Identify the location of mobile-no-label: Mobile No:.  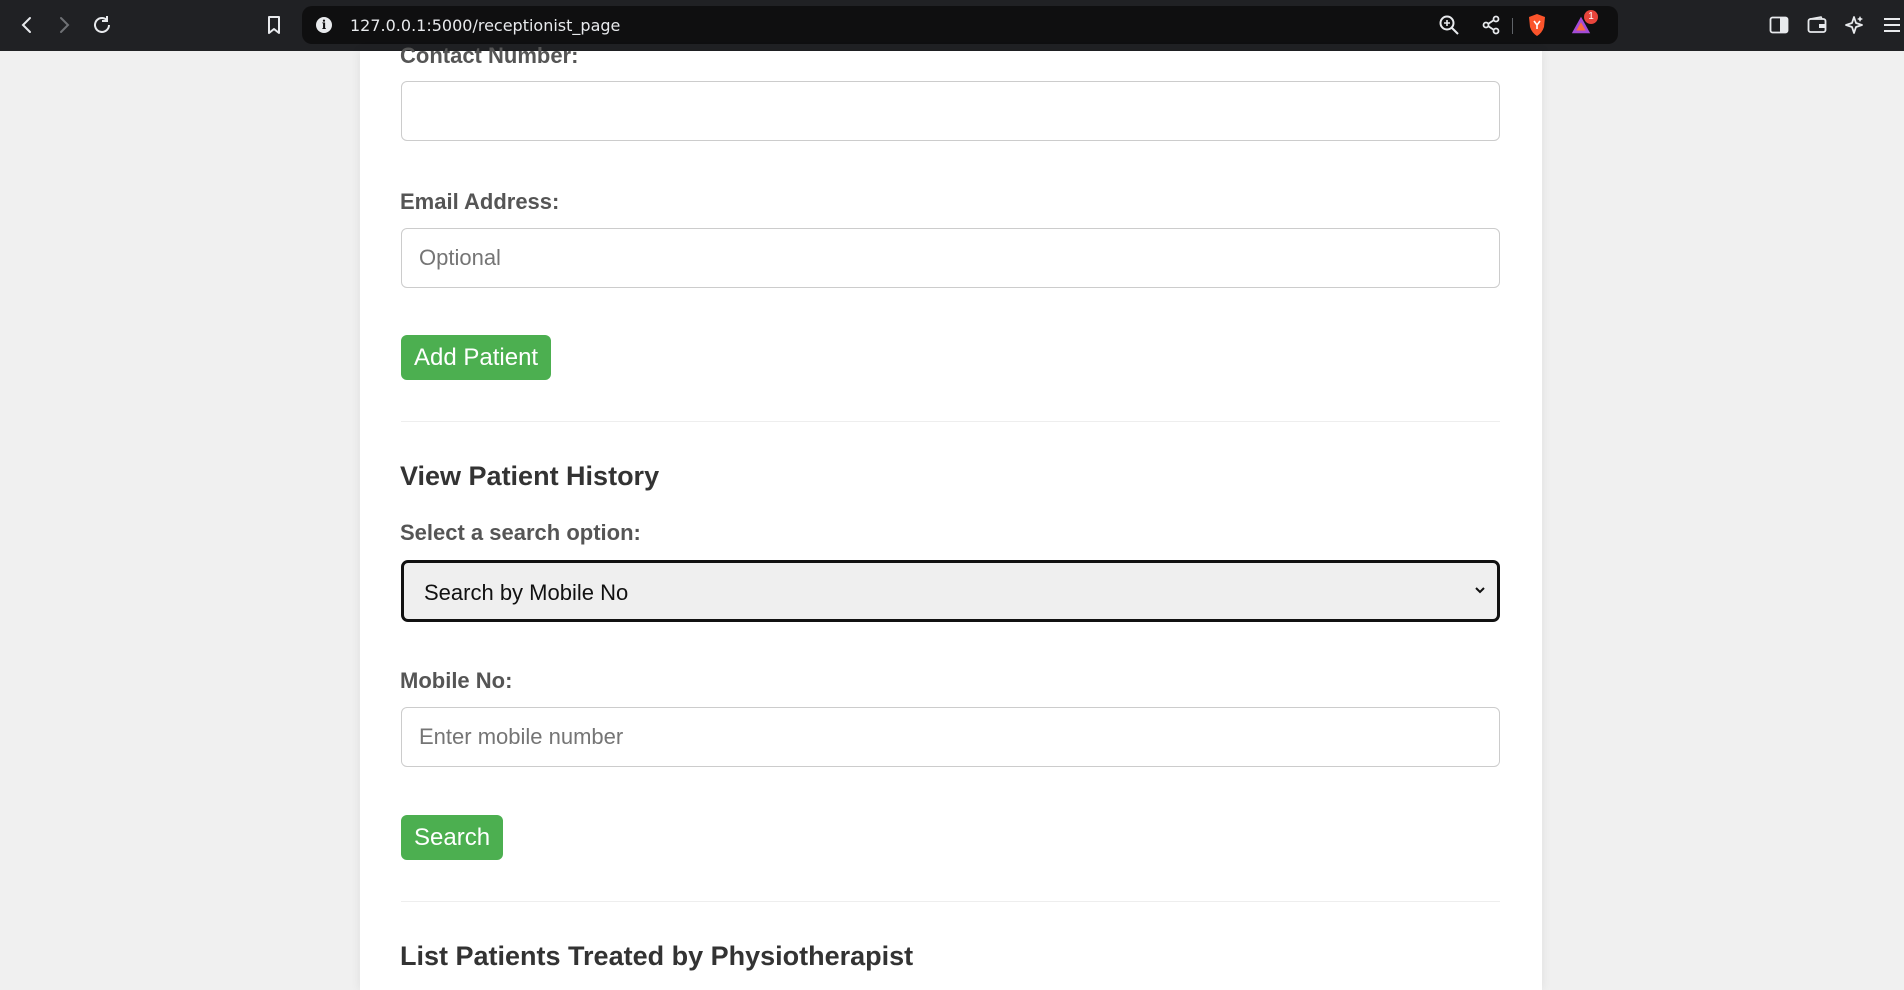
(456, 680).